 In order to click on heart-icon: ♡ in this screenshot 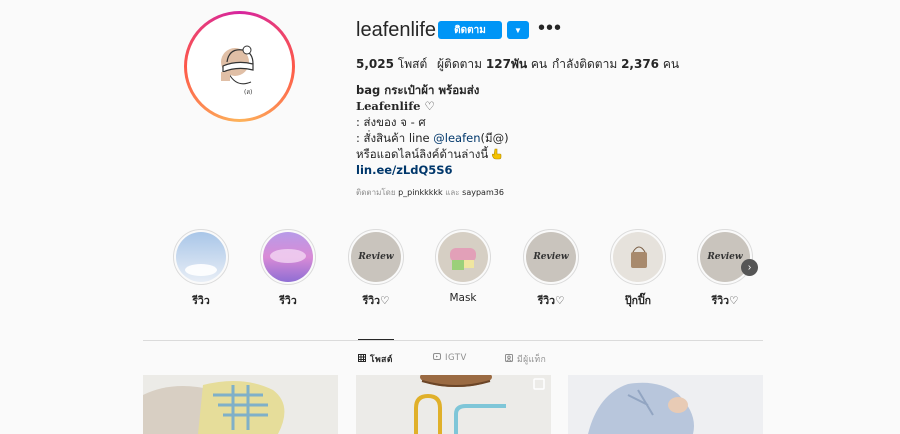, I will do `click(429, 106)`.